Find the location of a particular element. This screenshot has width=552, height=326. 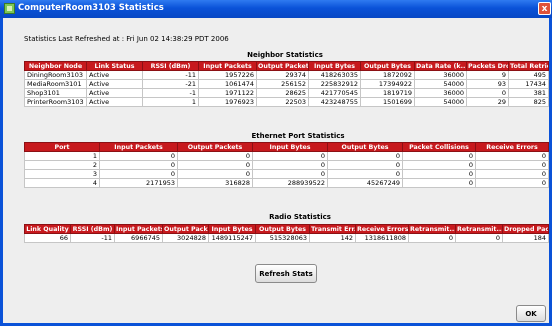

table-cell: 3 is located at coordinates (62, 174).